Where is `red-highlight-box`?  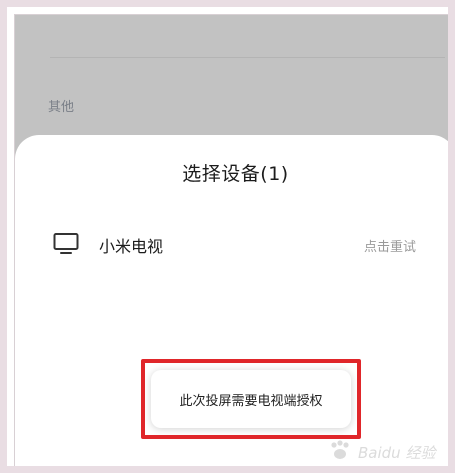
red-highlight-box is located at coordinates (251, 399).